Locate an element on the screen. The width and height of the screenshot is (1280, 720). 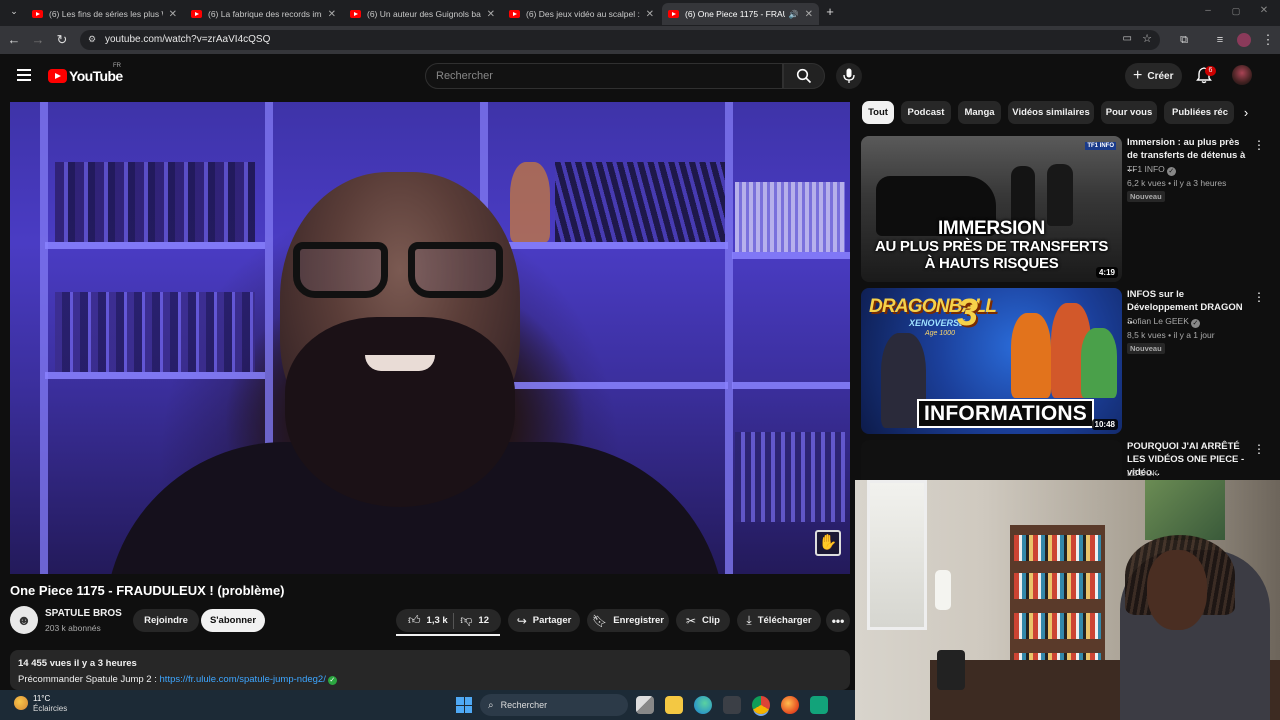
subscribe-button: S'abonner is located at coordinates (233, 620).